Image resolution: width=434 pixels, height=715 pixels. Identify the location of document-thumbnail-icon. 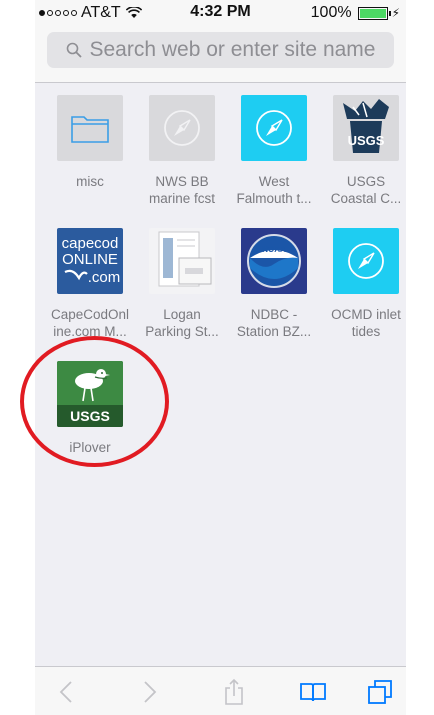
(182, 261).